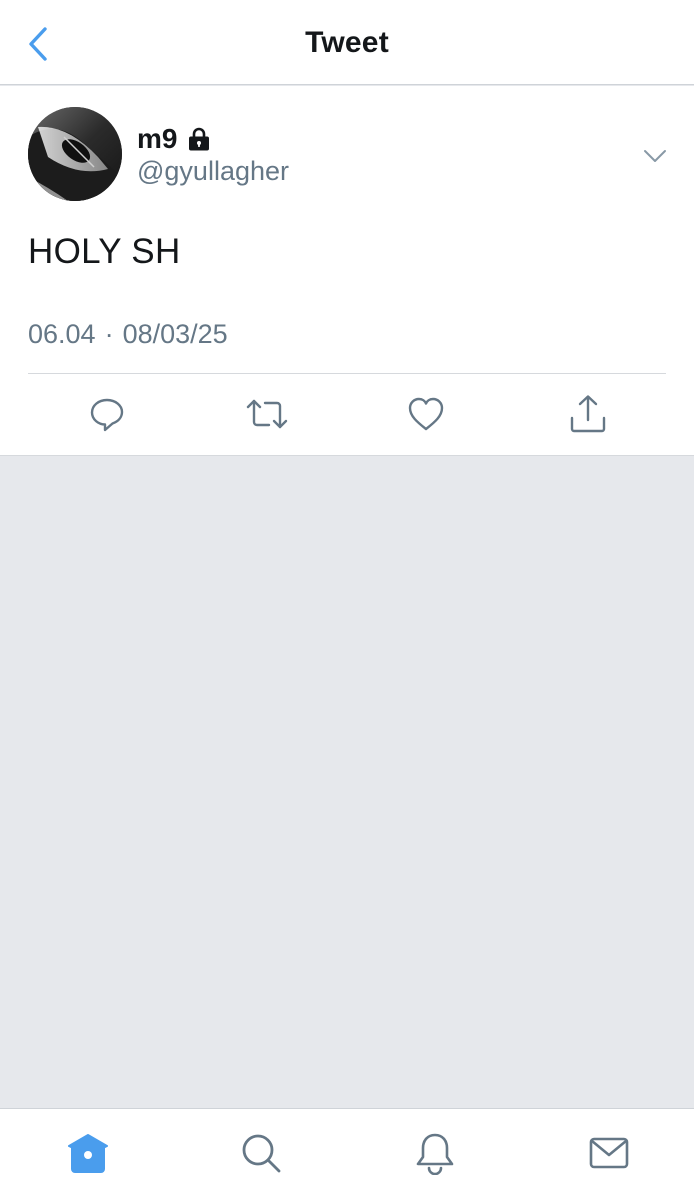  I want to click on retweet-icon, so click(267, 414).